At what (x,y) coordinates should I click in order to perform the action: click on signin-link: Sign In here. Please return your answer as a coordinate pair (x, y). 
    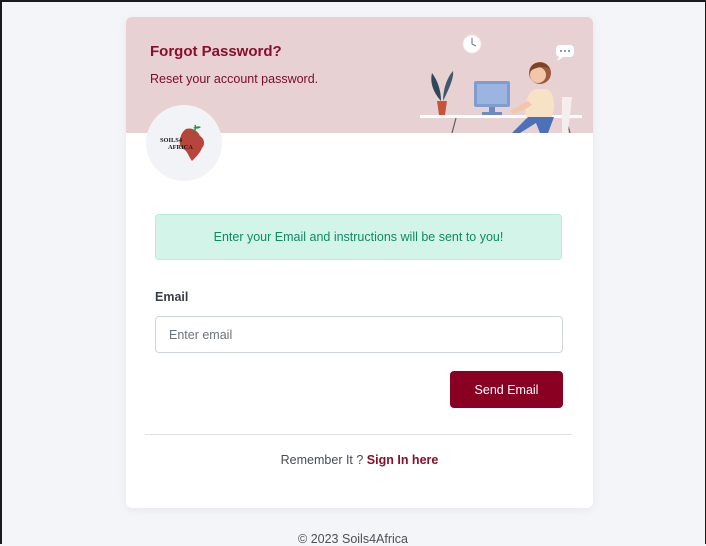
    Looking at the image, I should click on (403, 460).